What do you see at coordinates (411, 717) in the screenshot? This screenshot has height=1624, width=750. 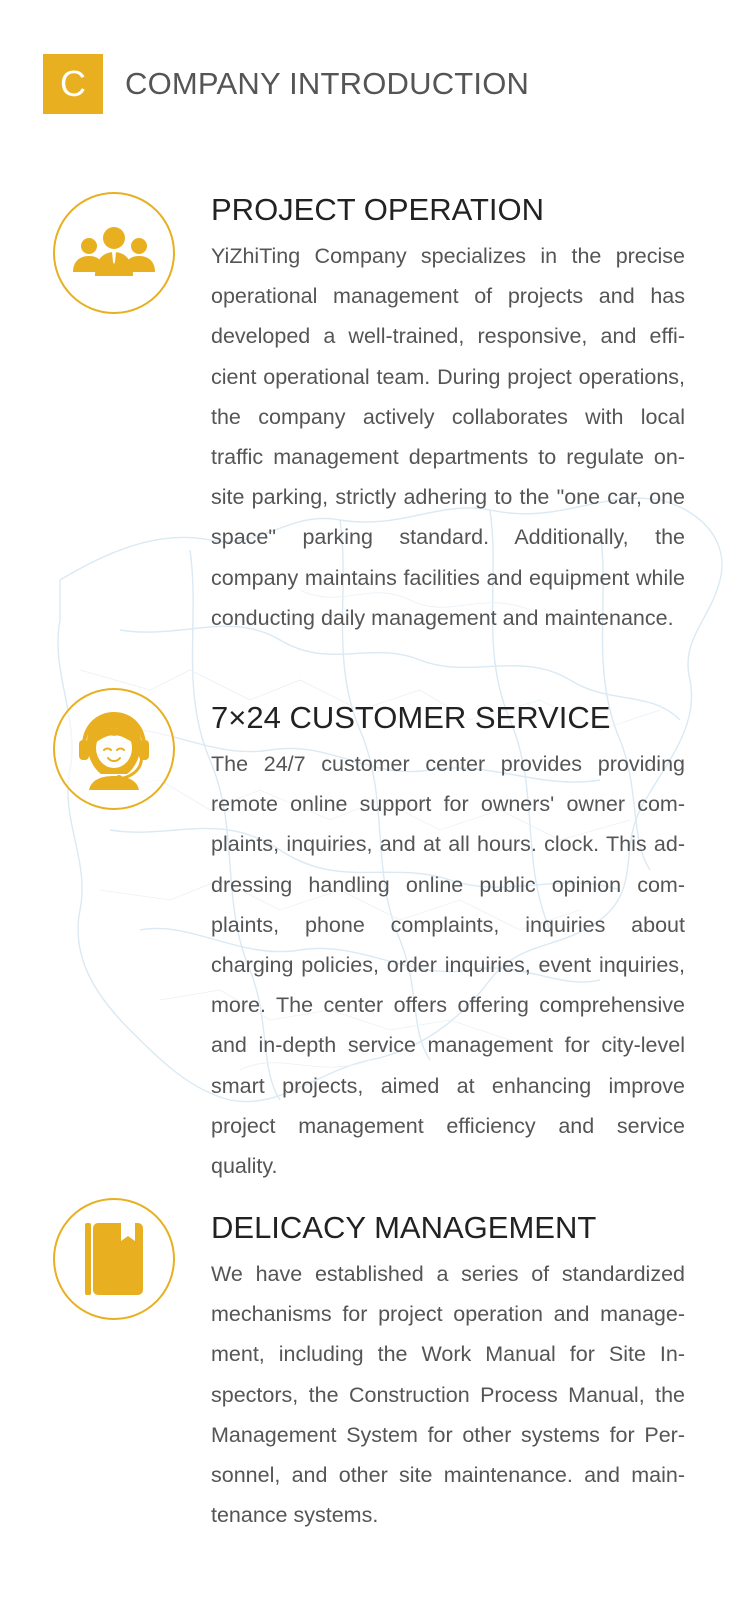 I see `section-title: 7×24 CUSTOMER SERVICE` at bounding box center [411, 717].